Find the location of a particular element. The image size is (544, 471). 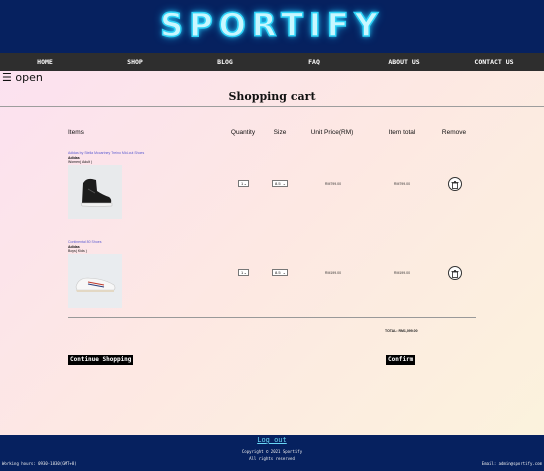

item-total: RM799.00 is located at coordinates (402, 184).